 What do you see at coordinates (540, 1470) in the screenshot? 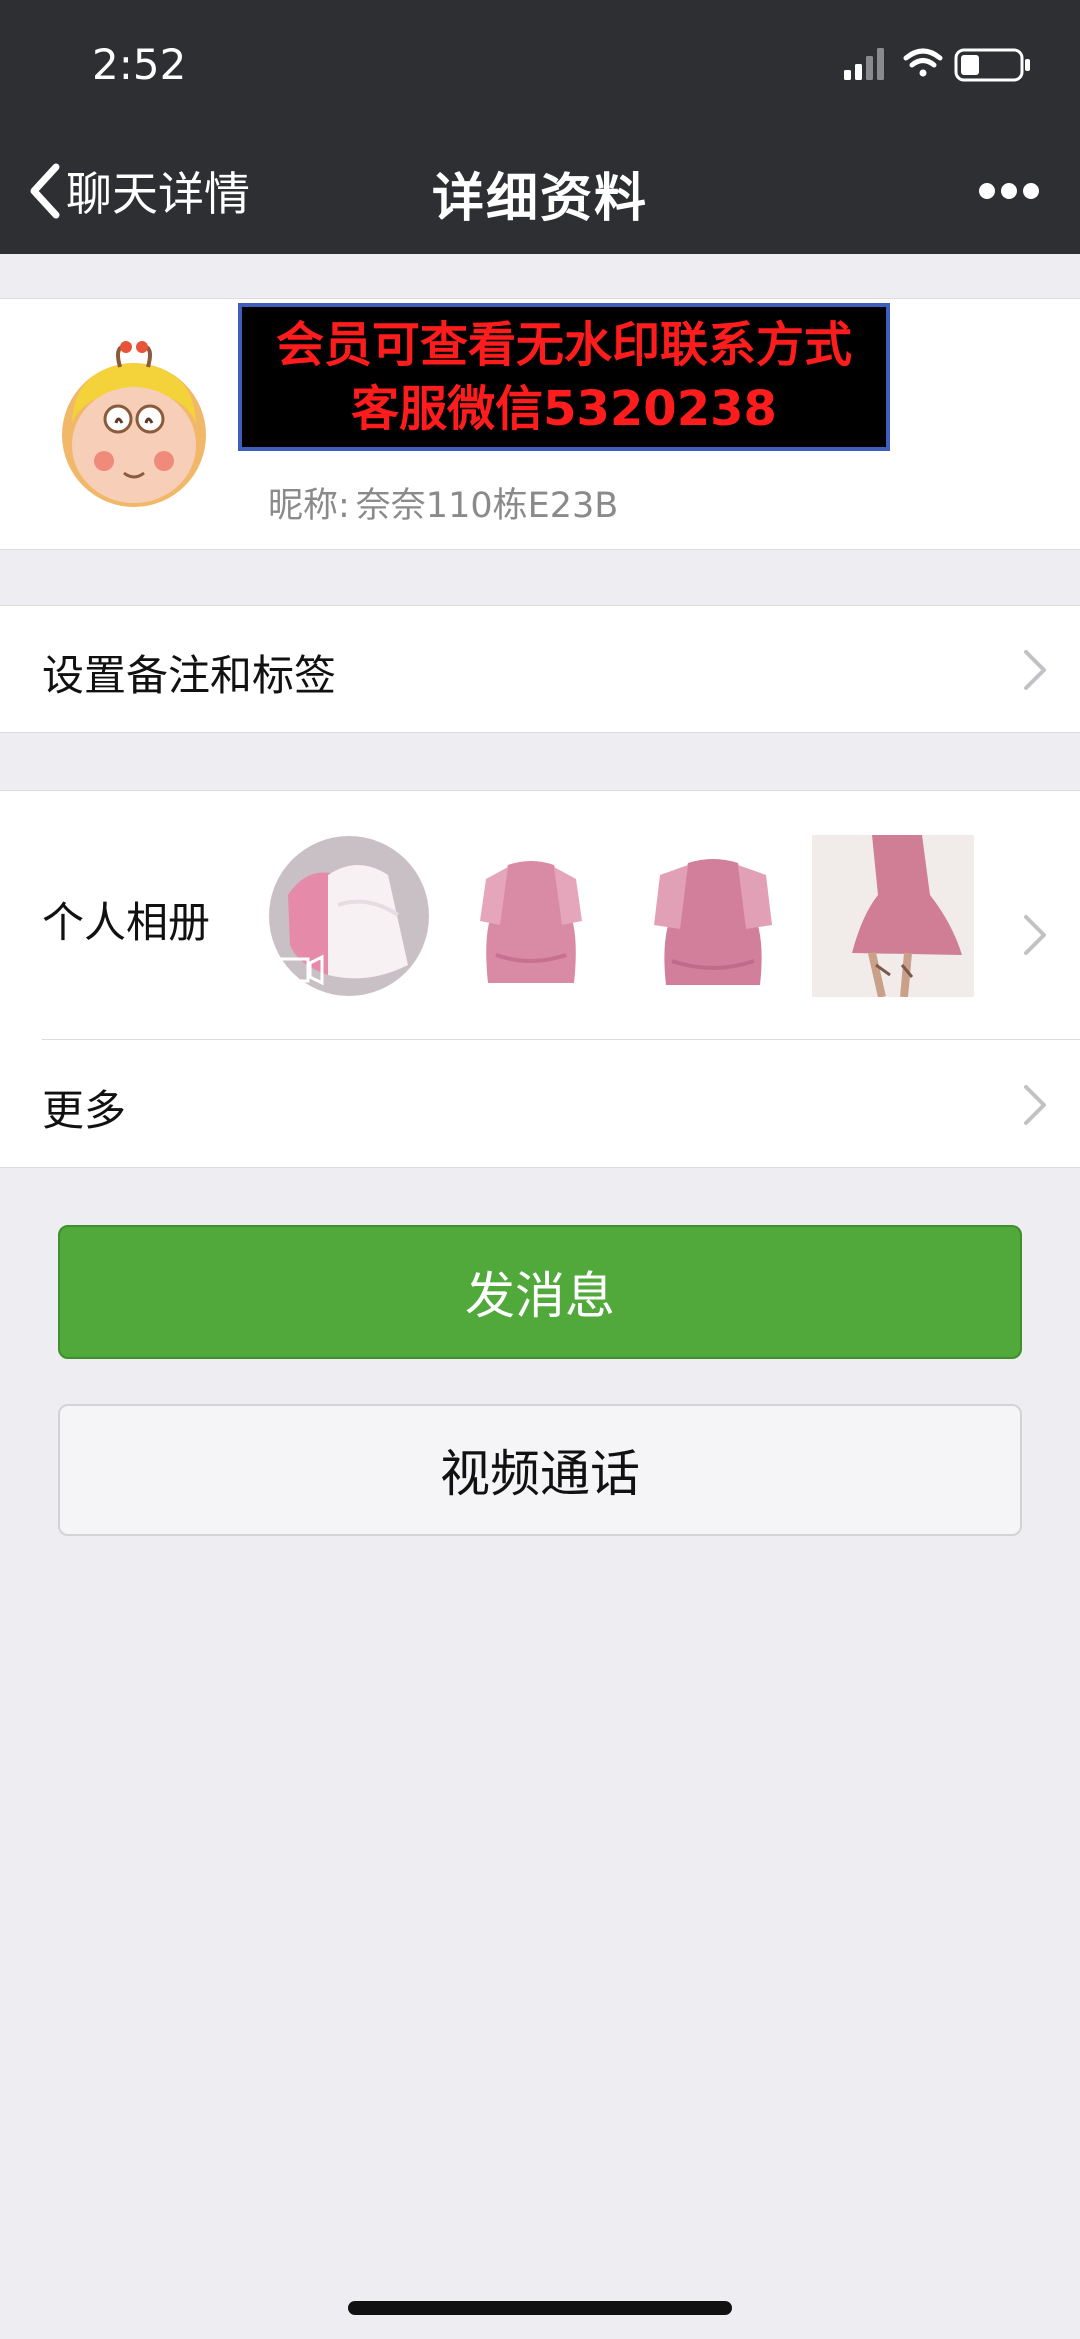
I see `video-call-button: 视频通话` at bounding box center [540, 1470].